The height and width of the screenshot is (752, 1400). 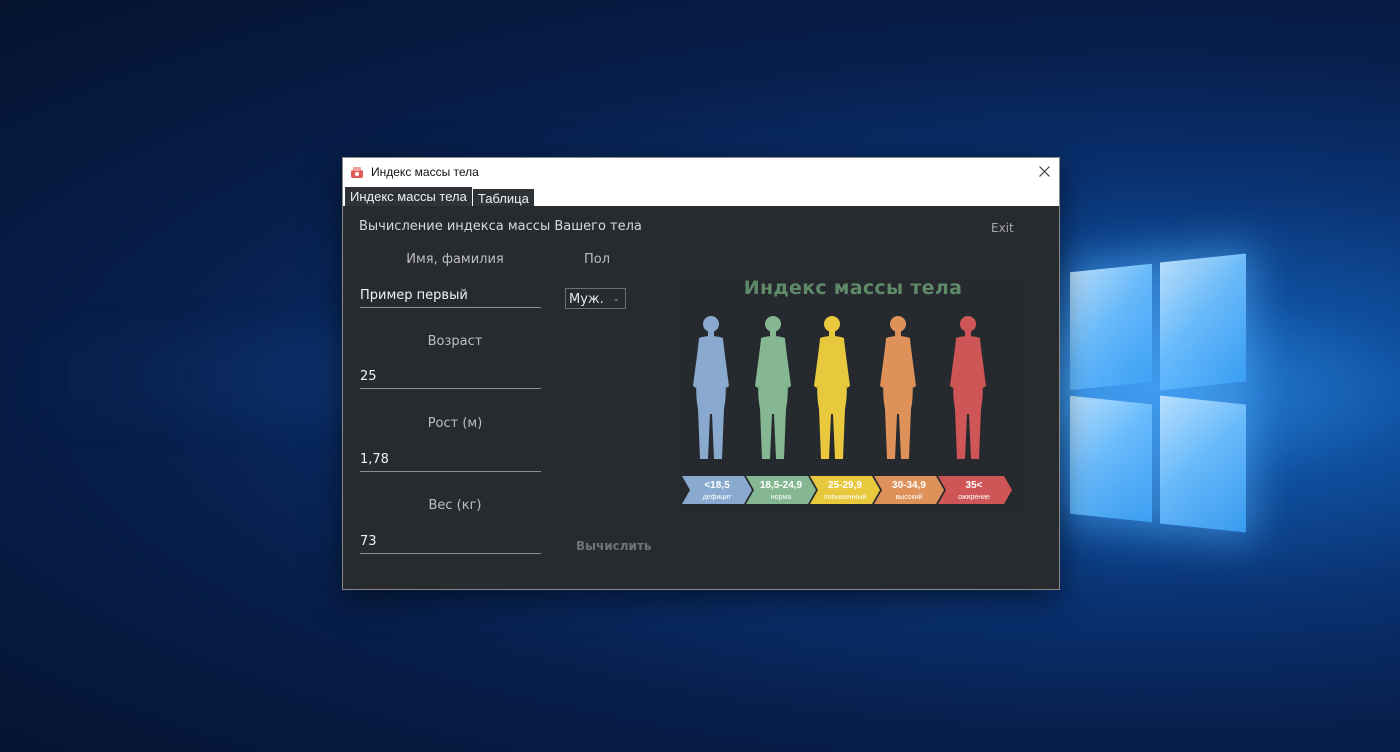 I want to click on category-range-underweight: <18,5, so click(x=717, y=485).